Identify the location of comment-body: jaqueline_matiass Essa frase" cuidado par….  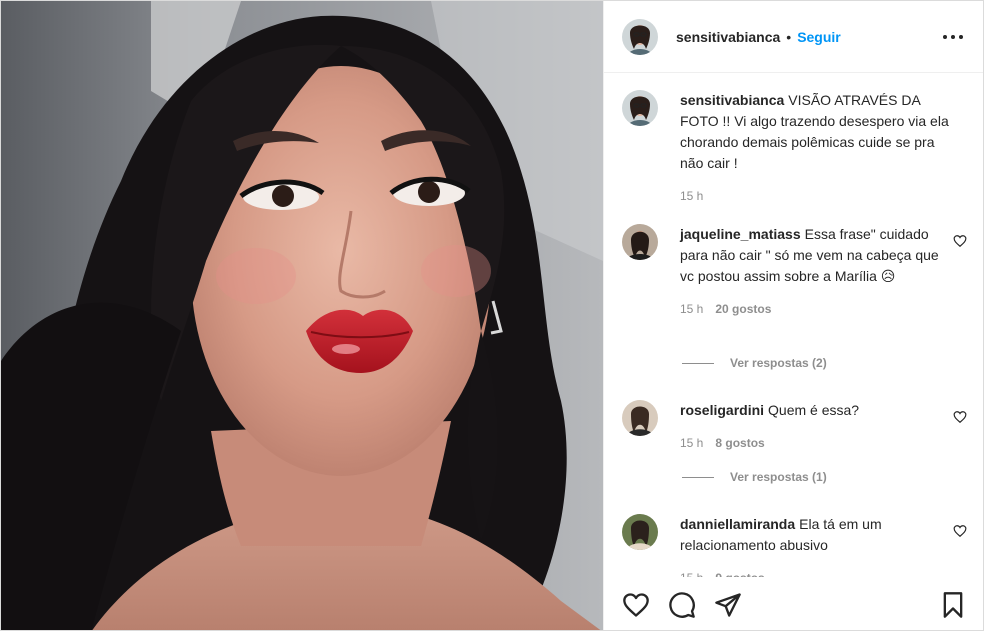
(816, 272).